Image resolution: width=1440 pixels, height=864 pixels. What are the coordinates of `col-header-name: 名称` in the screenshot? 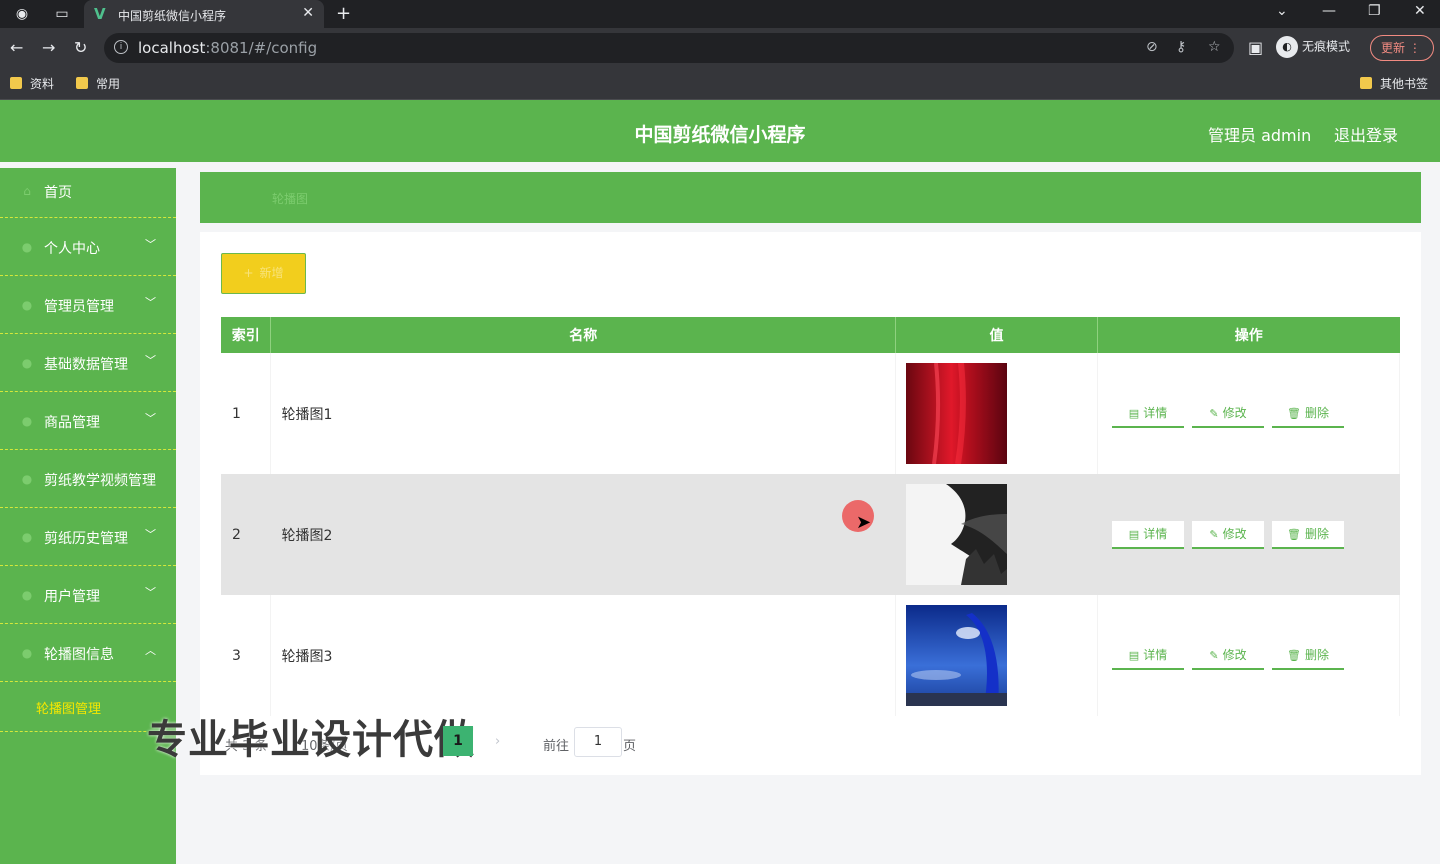 It's located at (583, 335).